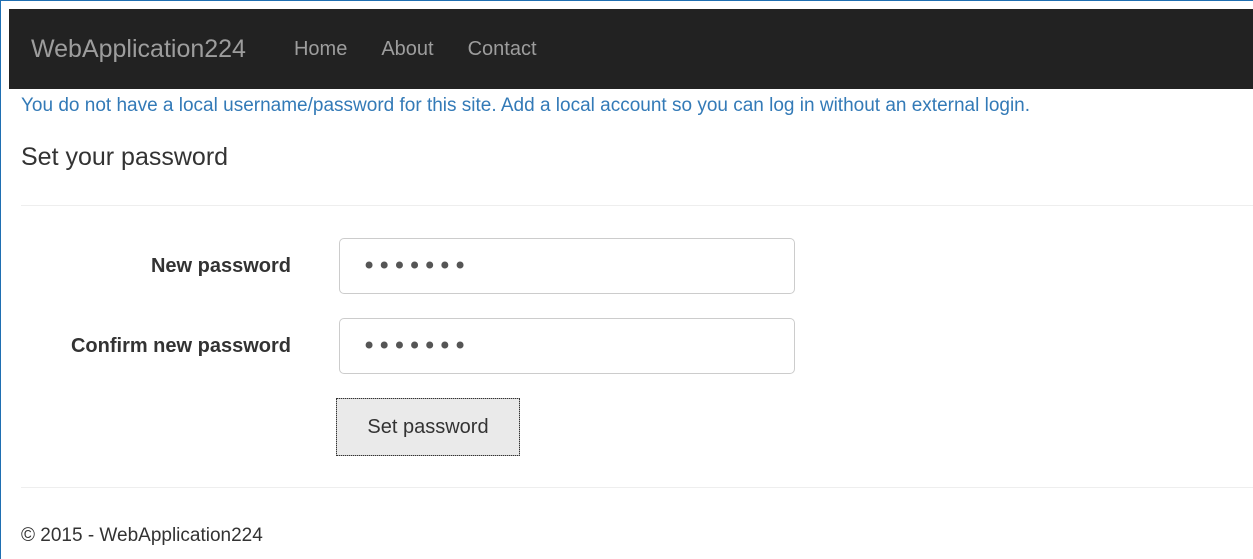  I want to click on set-password-button: Set password, so click(428, 427).